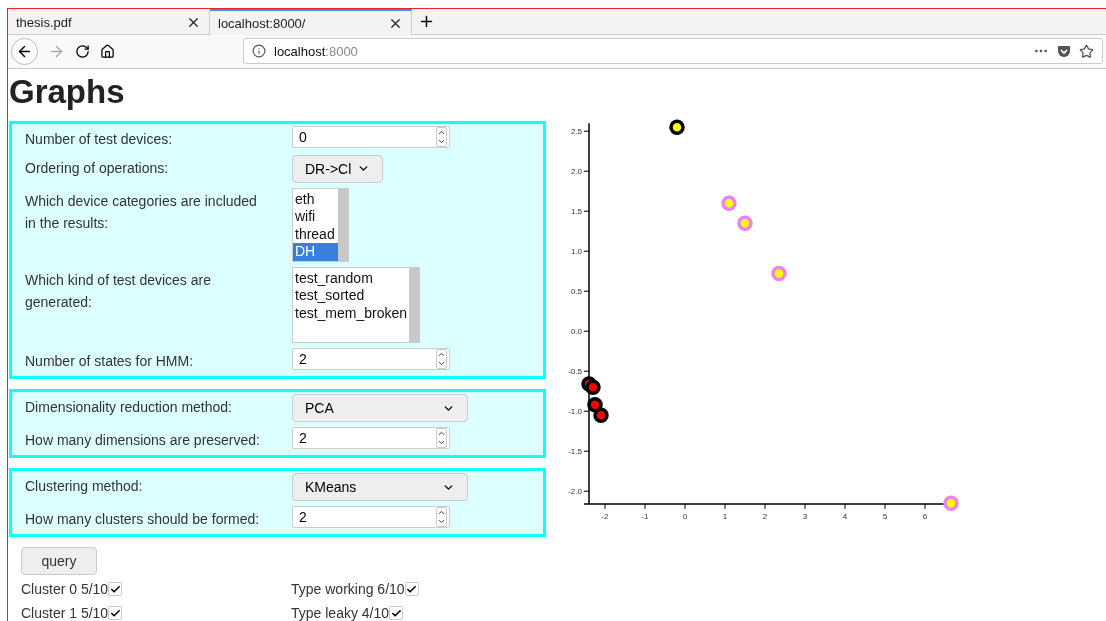 The height and width of the screenshot is (621, 1106). I want to click on legend-label: Cluster 1 5/10, so click(65, 613).